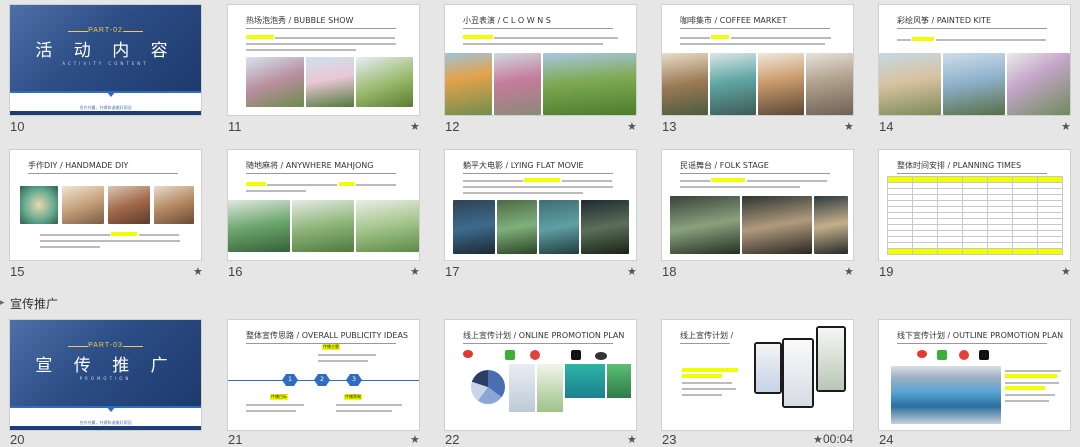 The image size is (1080, 447). I want to click on slide-title: 咖啡集市 / COFFEE MARKET, so click(733, 20).